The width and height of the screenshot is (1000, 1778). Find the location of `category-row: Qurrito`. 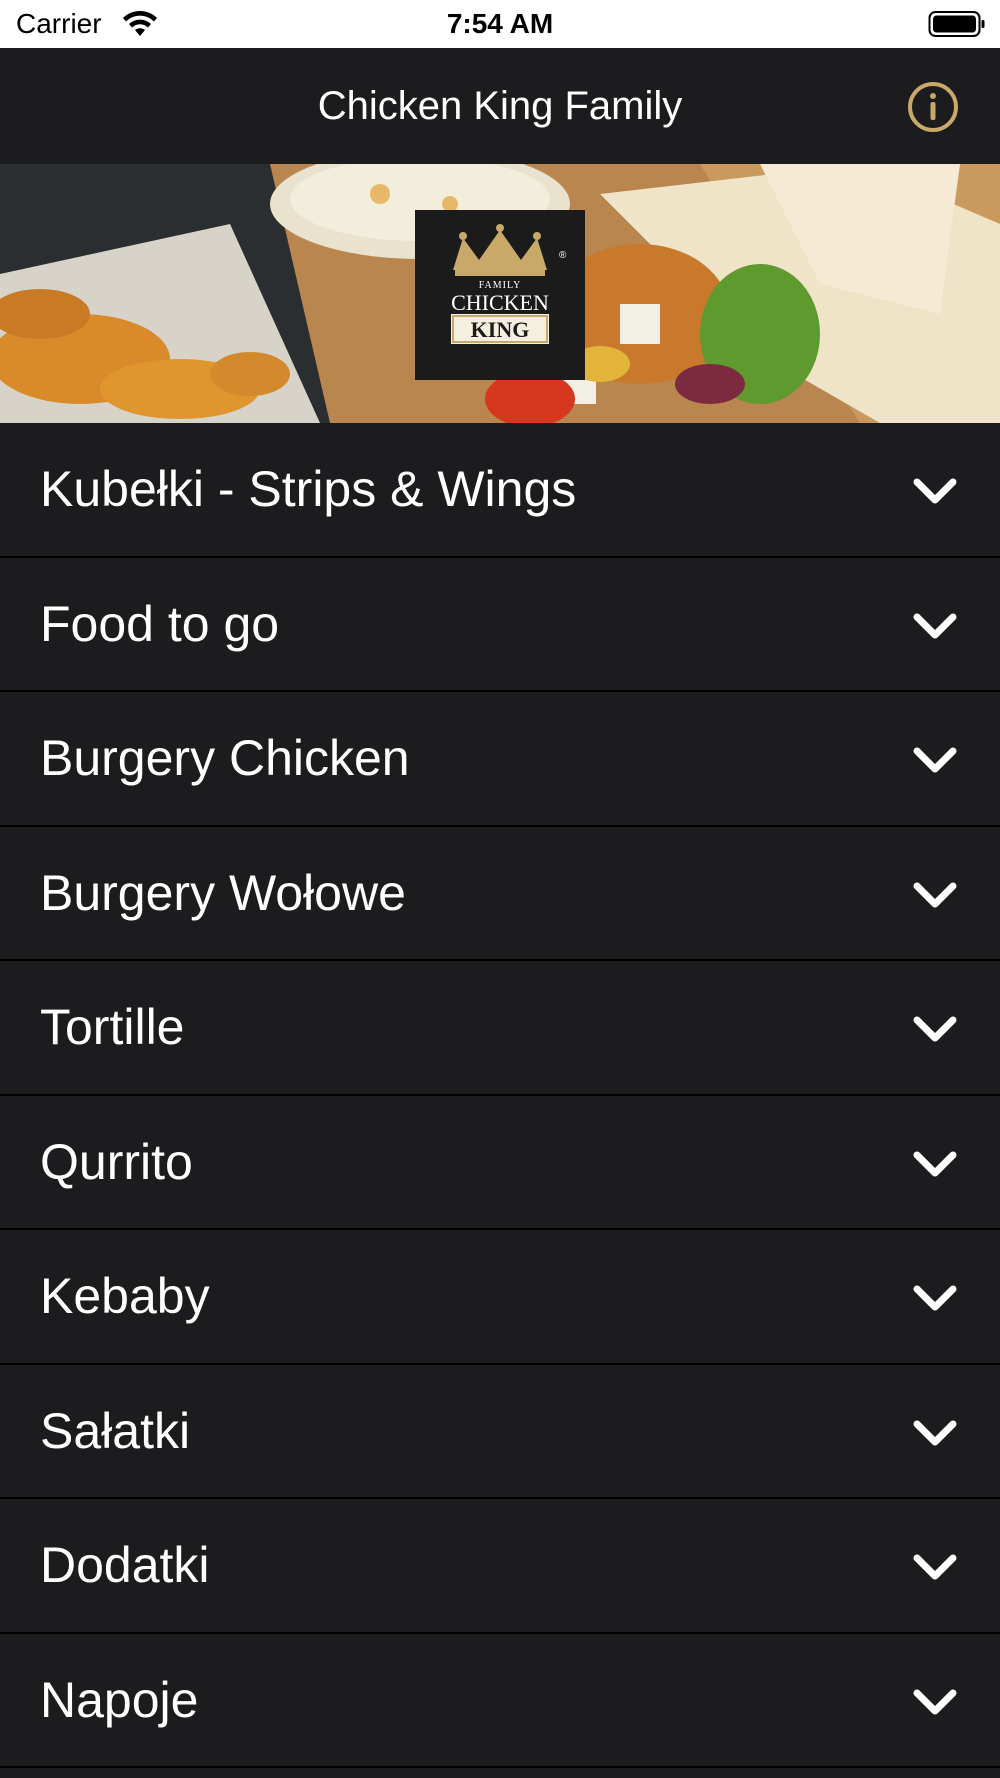

category-row: Qurrito is located at coordinates (500, 1162).